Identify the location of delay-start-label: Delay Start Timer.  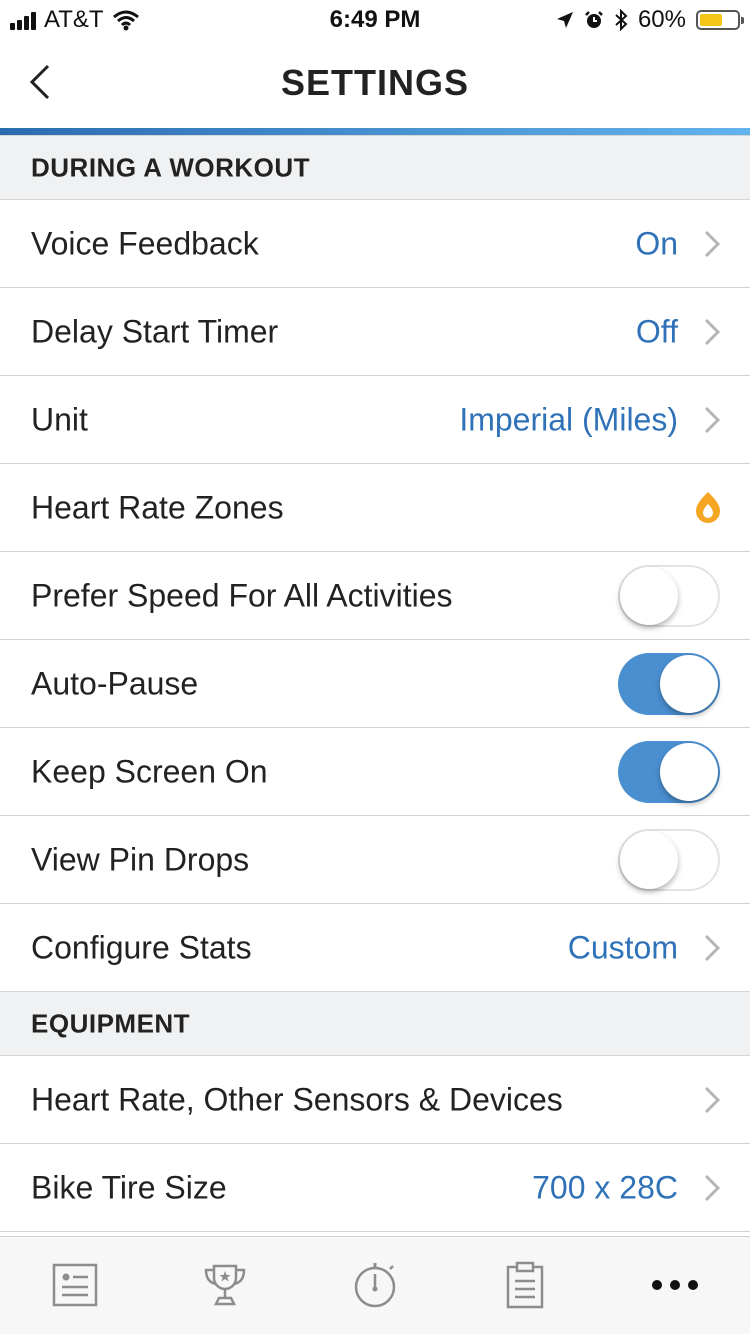
(155, 331).